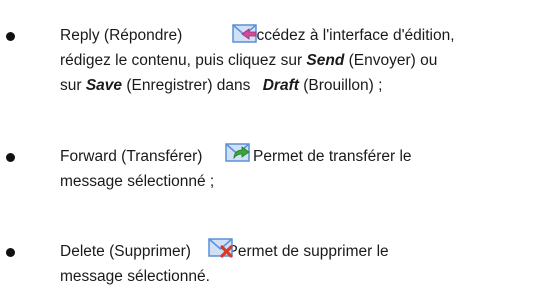 The image size is (553, 308). I want to click on delete-description-2: message sélectionné., so click(135, 276).